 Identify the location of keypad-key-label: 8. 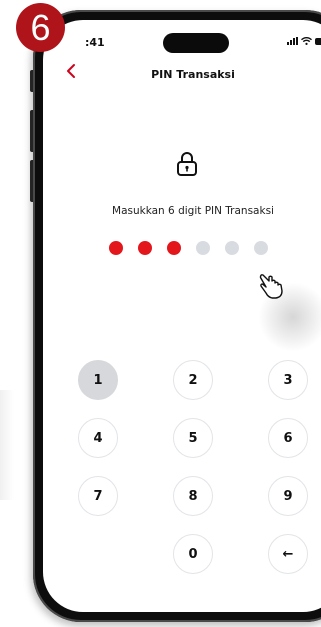
(193, 496).